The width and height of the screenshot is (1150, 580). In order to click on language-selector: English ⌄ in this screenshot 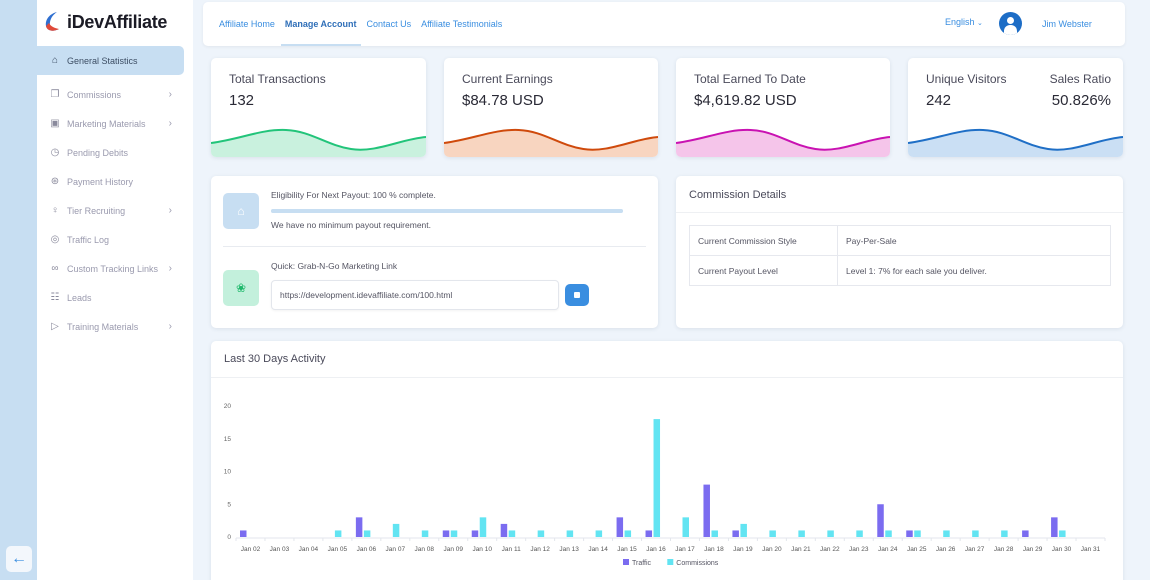, I will do `click(964, 22)`.